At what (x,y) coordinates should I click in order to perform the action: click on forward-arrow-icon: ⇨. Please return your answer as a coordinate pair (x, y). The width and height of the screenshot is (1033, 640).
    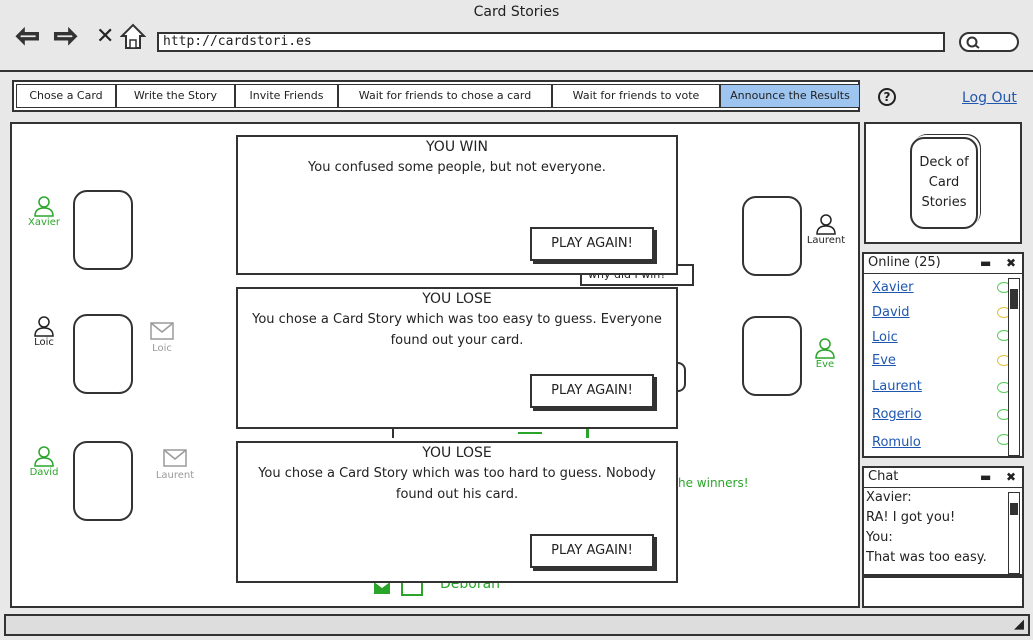
    Looking at the image, I should click on (66, 36).